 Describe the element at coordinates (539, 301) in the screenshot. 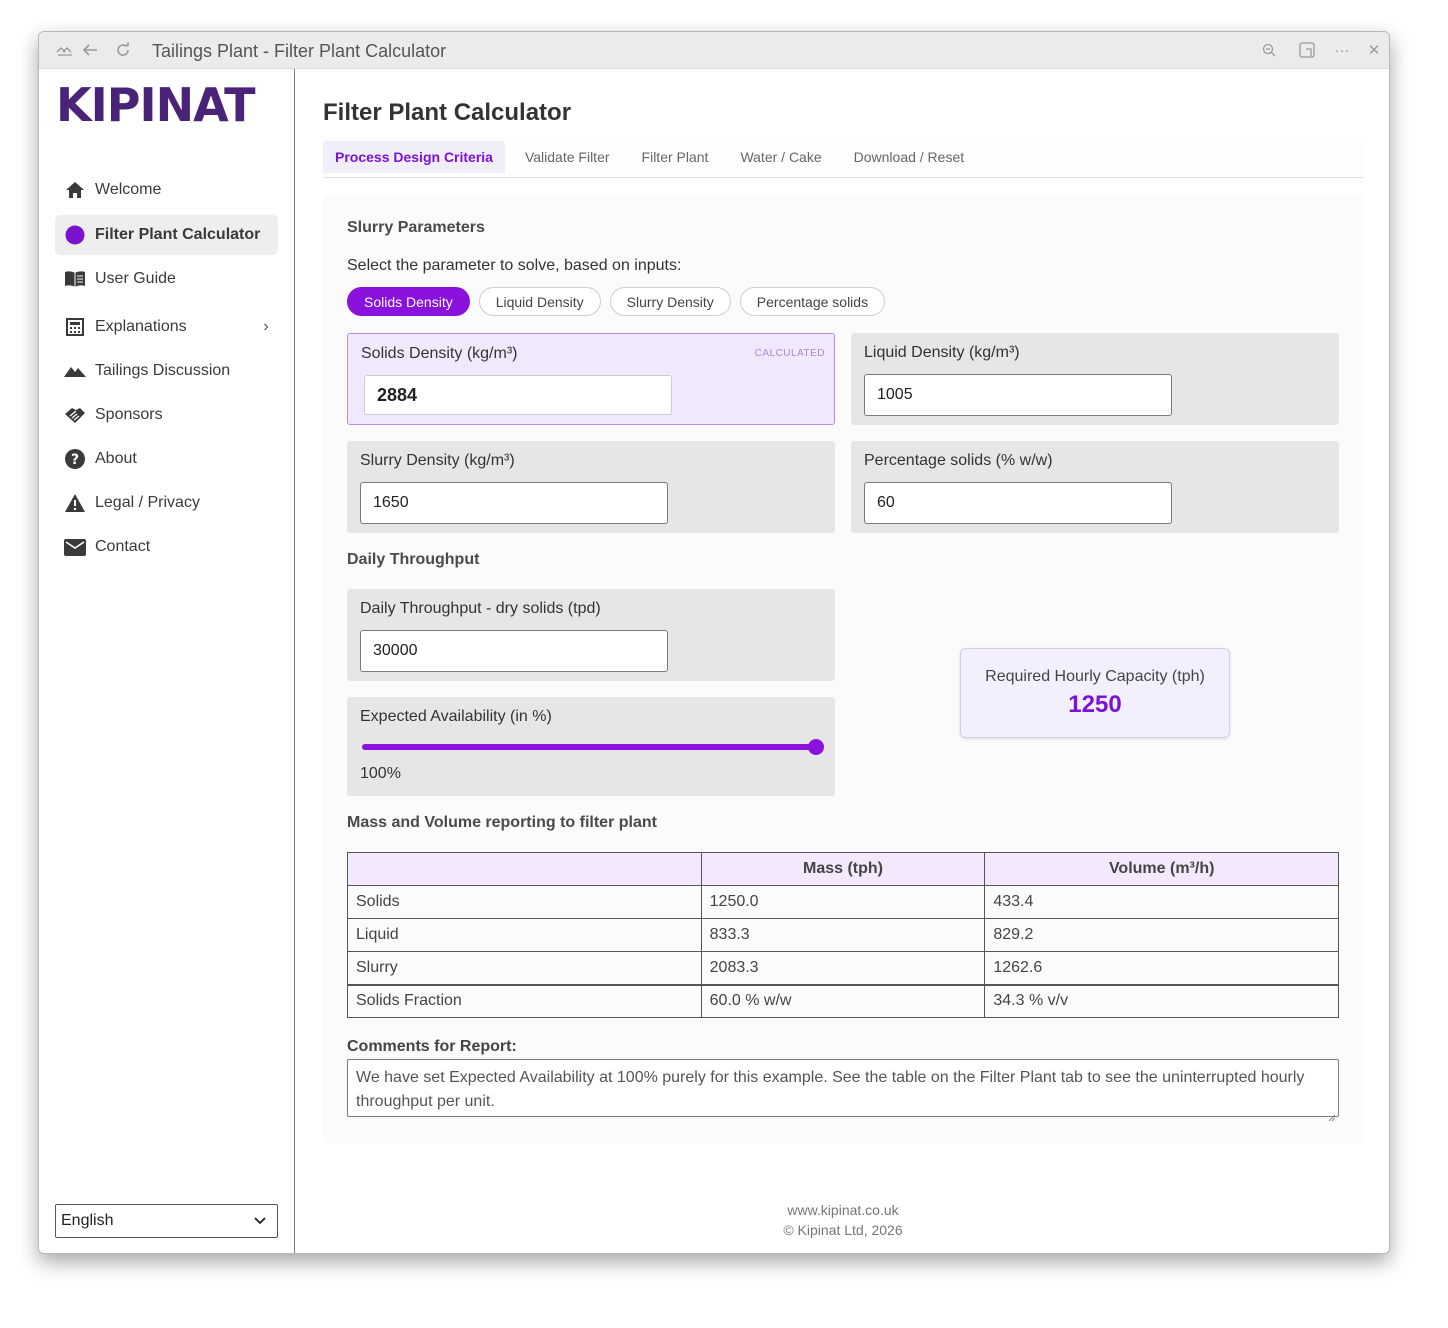

I see `option-liquid-density: Liquid Density` at that location.